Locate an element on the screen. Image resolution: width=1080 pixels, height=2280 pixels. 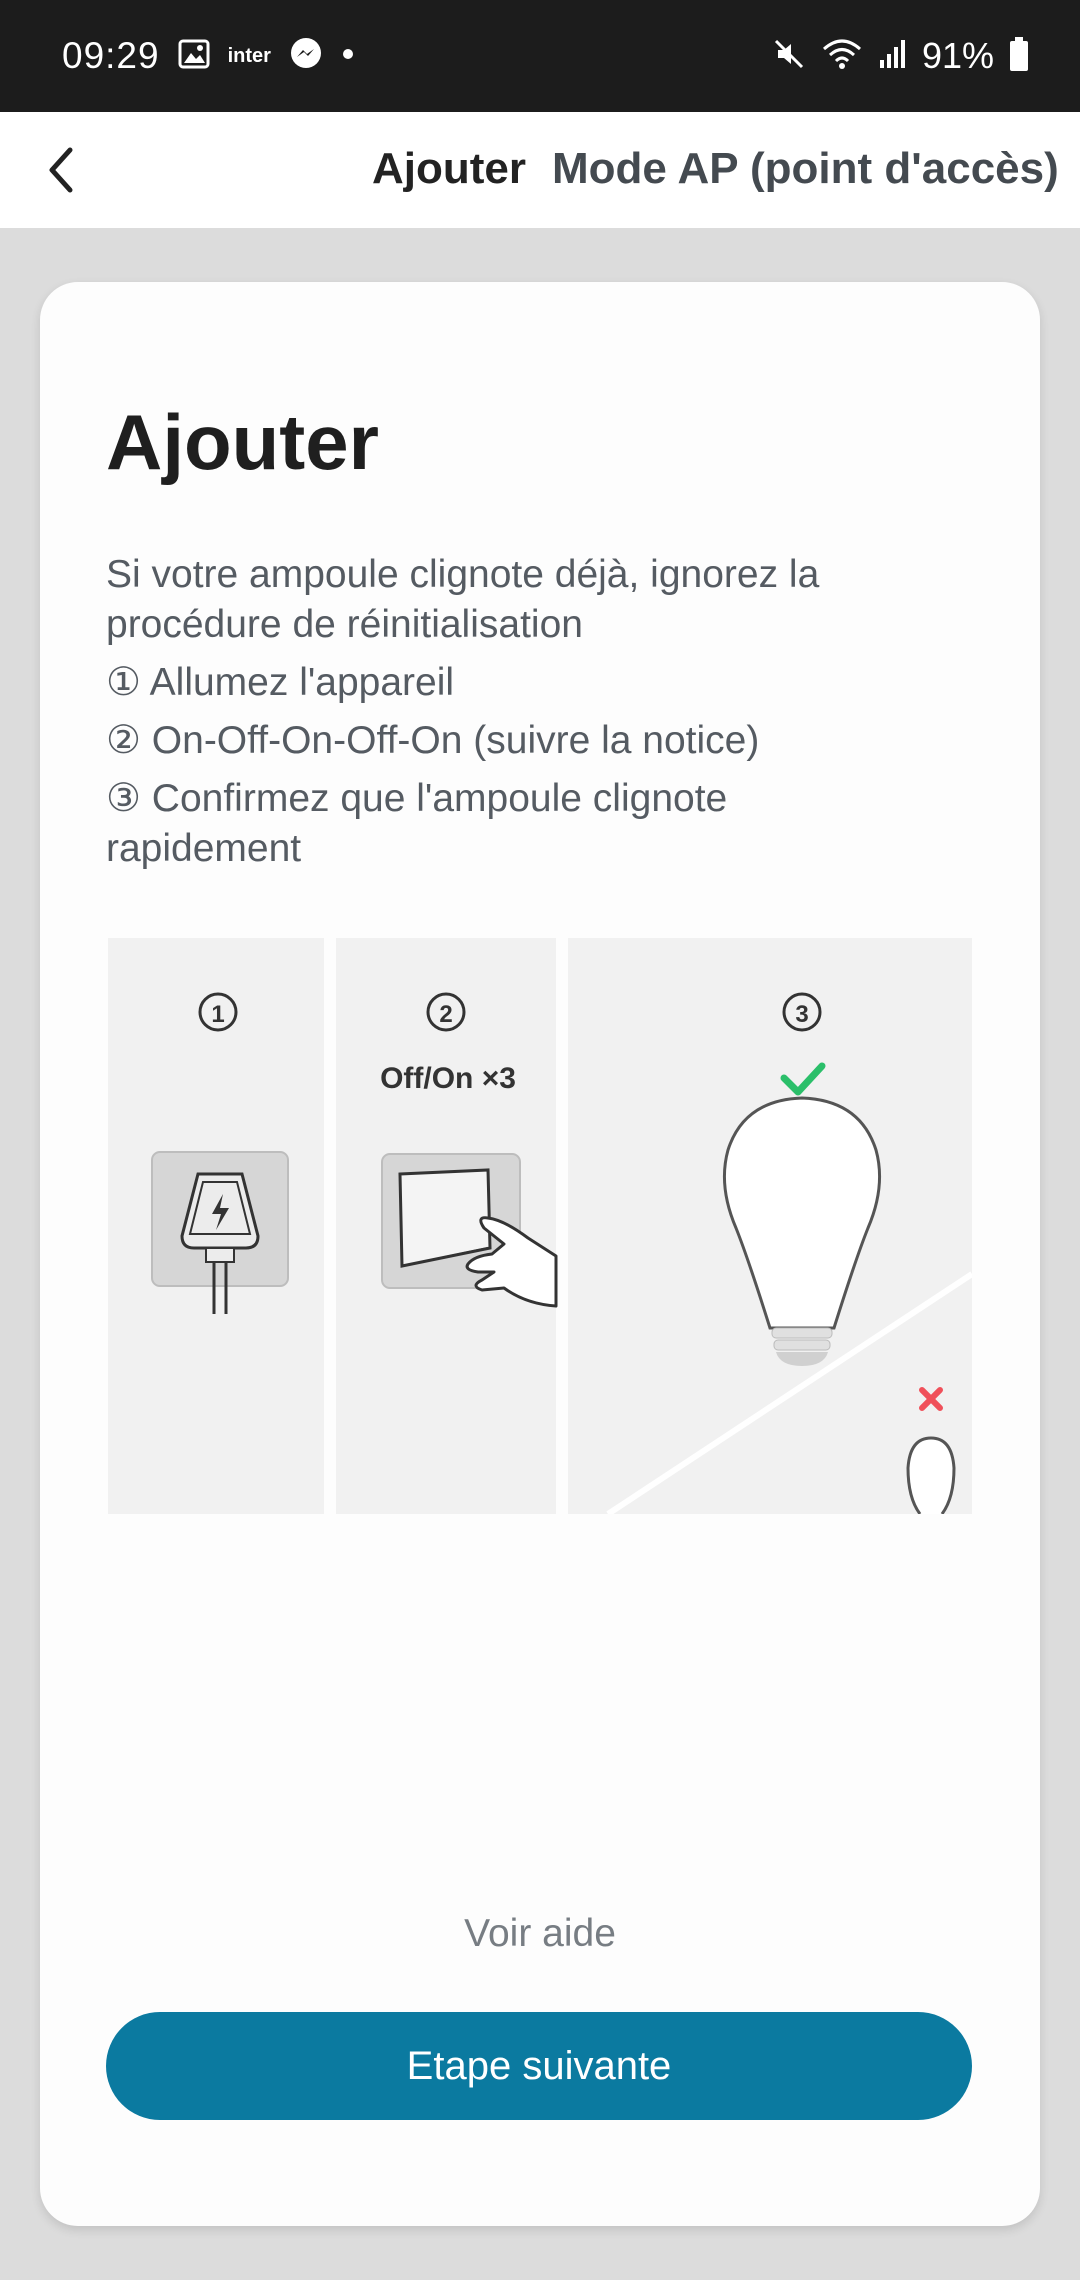
battery-percent: 91% is located at coordinates (957, 55).